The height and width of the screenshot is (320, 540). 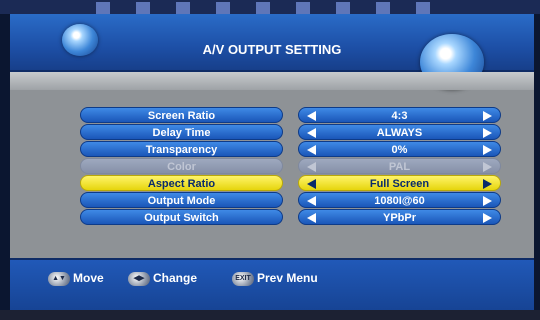 What do you see at coordinates (295, 183) in the screenshot?
I see `menu-row-aspect-ratio: Aspect Ratio Full Screen` at bounding box center [295, 183].